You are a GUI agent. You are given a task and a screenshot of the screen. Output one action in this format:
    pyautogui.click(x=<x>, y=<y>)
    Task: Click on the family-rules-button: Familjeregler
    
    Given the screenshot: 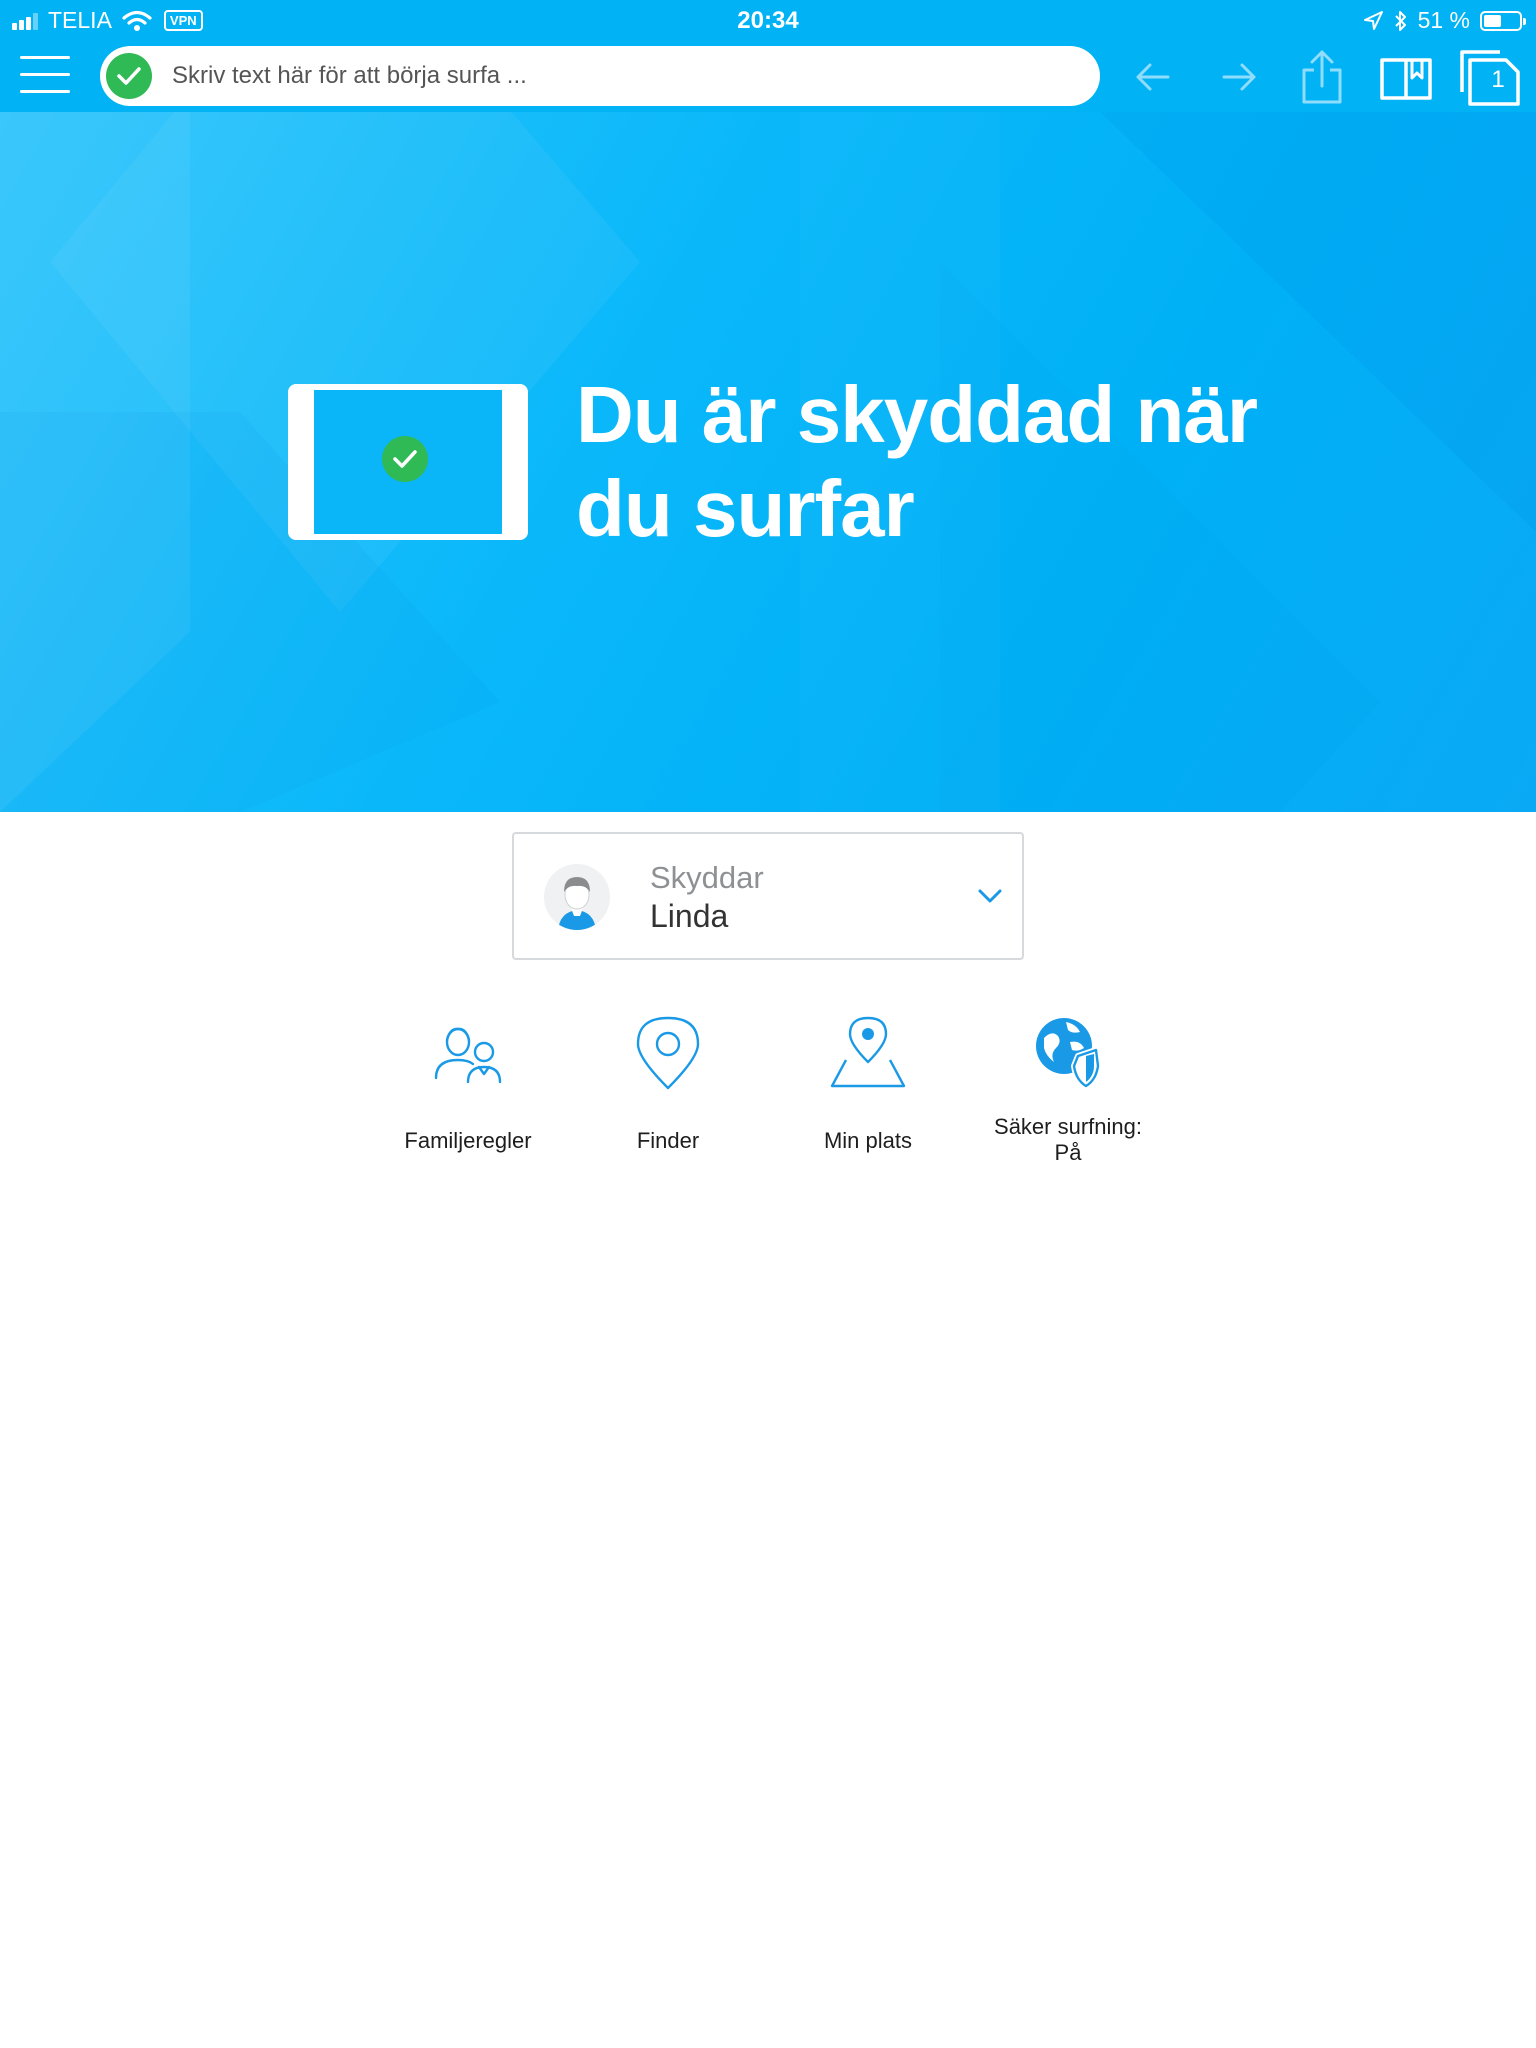 What is the action you would take?
    pyautogui.click(x=468, y=1096)
    